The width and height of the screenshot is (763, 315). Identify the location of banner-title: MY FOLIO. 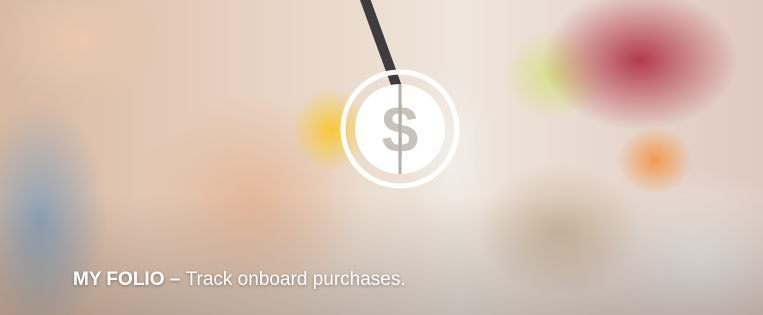
(119, 279).